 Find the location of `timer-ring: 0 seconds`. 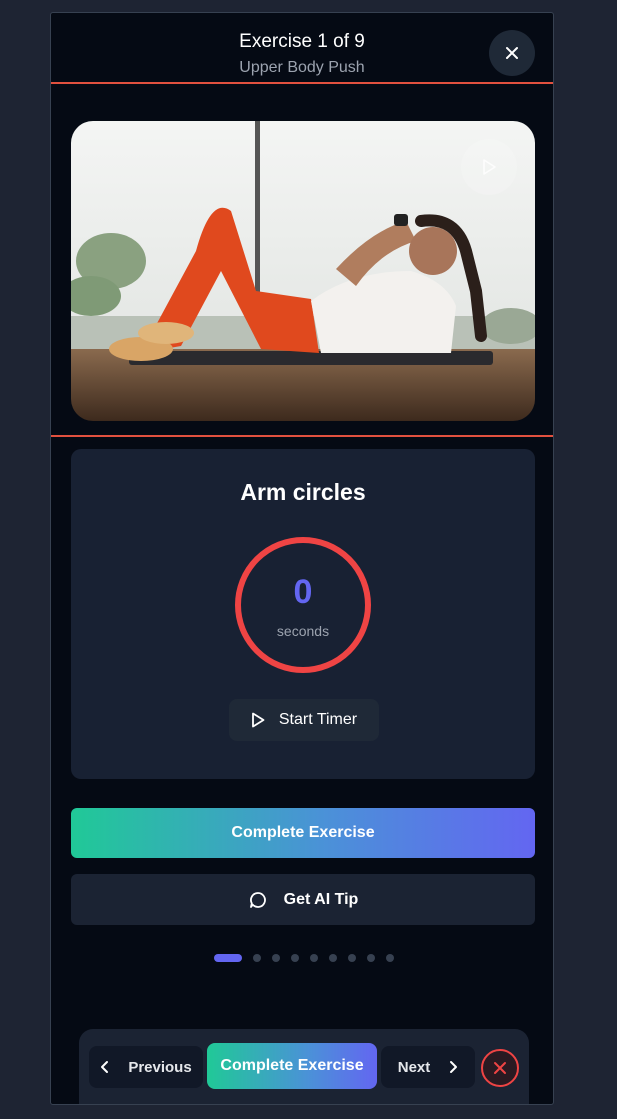

timer-ring: 0 seconds is located at coordinates (303, 605).